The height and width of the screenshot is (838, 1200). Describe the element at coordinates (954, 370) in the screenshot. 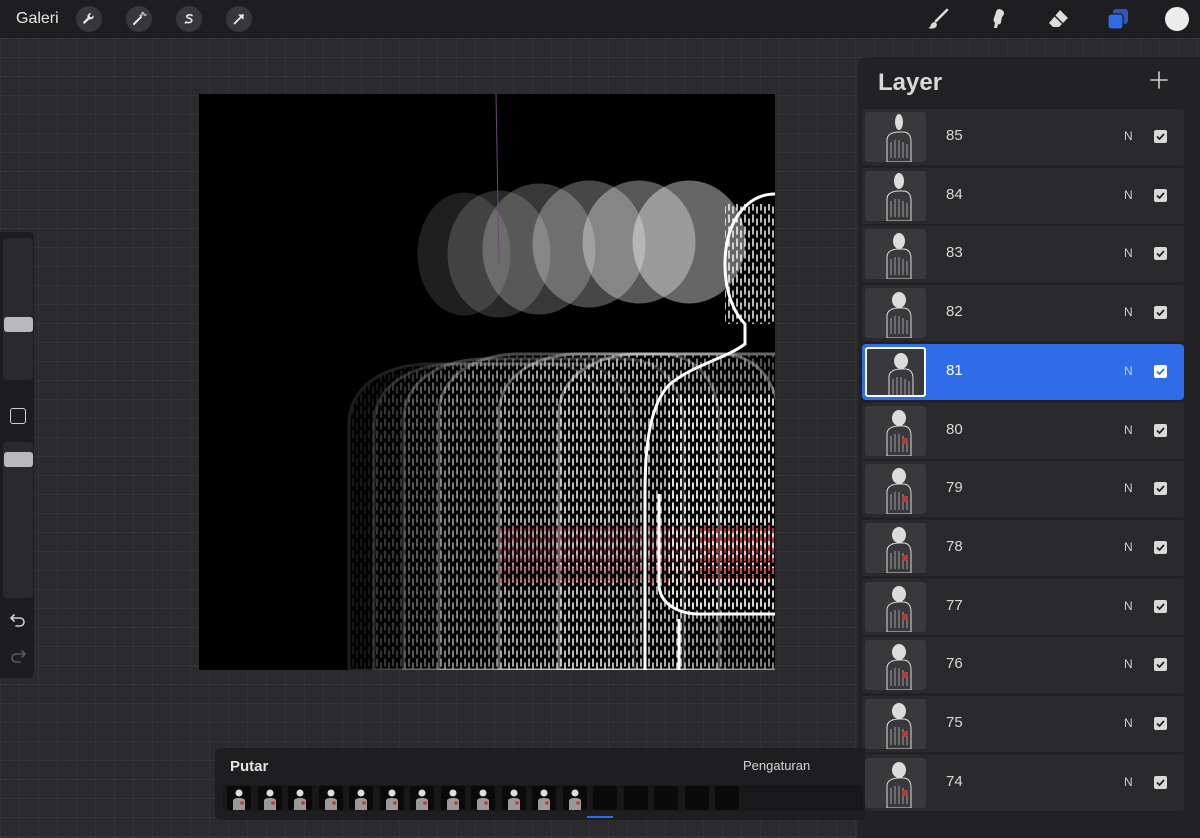

I see `layer-name: 81` at that location.